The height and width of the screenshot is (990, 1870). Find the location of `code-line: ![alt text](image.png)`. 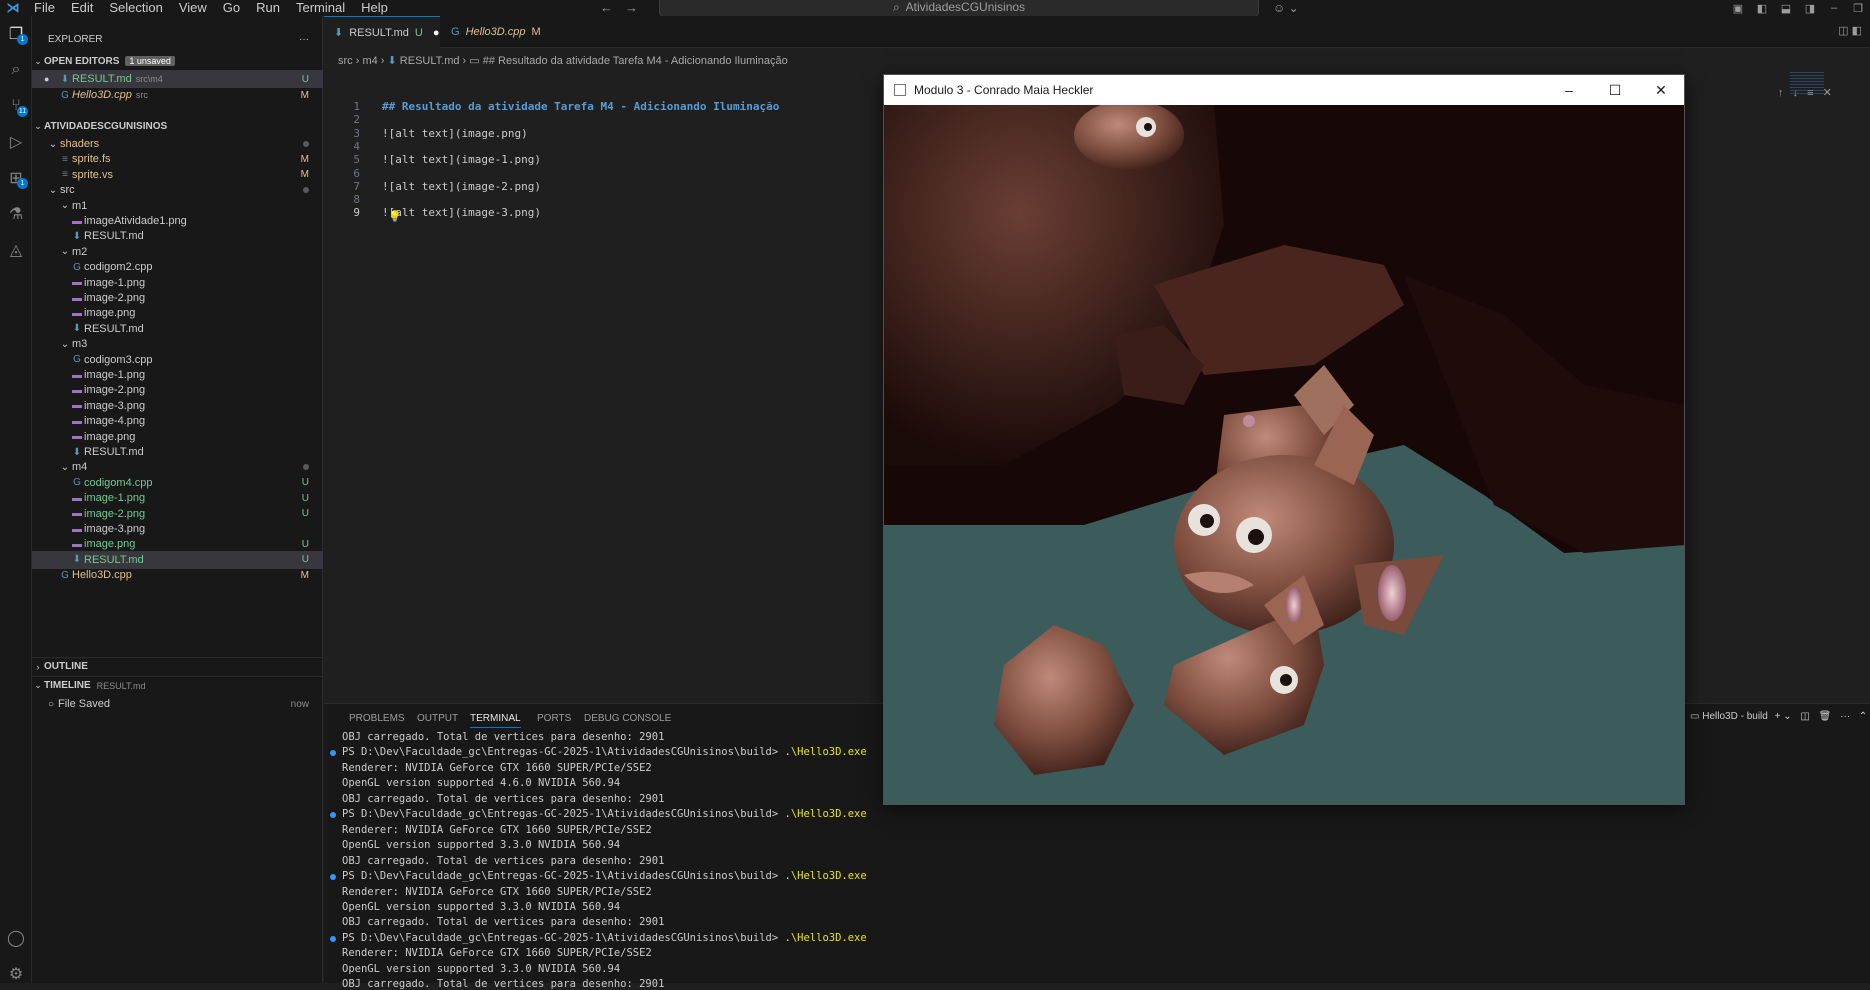

code-line: ![alt text](image.png) is located at coordinates (455, 133).